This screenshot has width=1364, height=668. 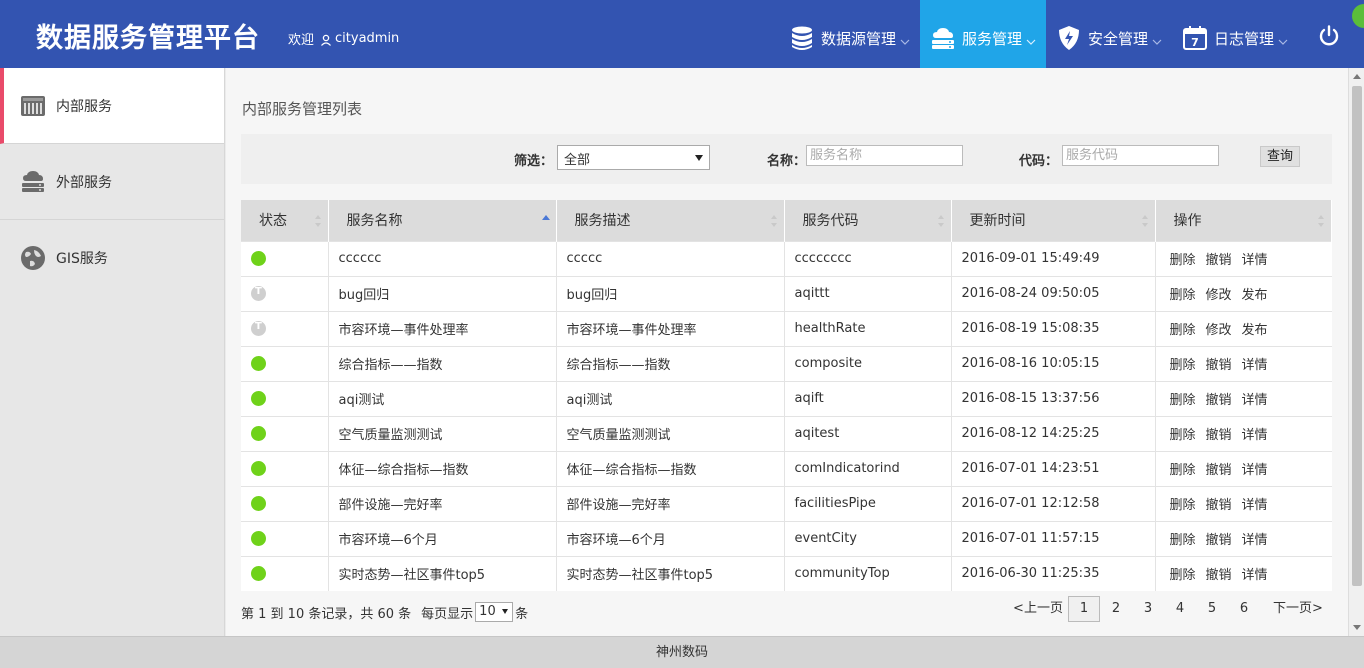 I want to click on query-button: 查询, so click(x=1280, y=156).